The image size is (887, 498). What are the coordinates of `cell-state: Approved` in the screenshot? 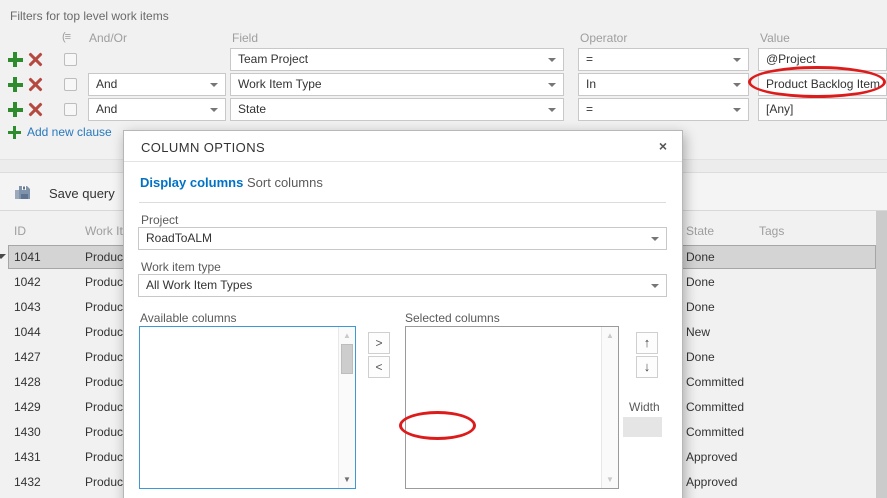 It's located at (712, 457).